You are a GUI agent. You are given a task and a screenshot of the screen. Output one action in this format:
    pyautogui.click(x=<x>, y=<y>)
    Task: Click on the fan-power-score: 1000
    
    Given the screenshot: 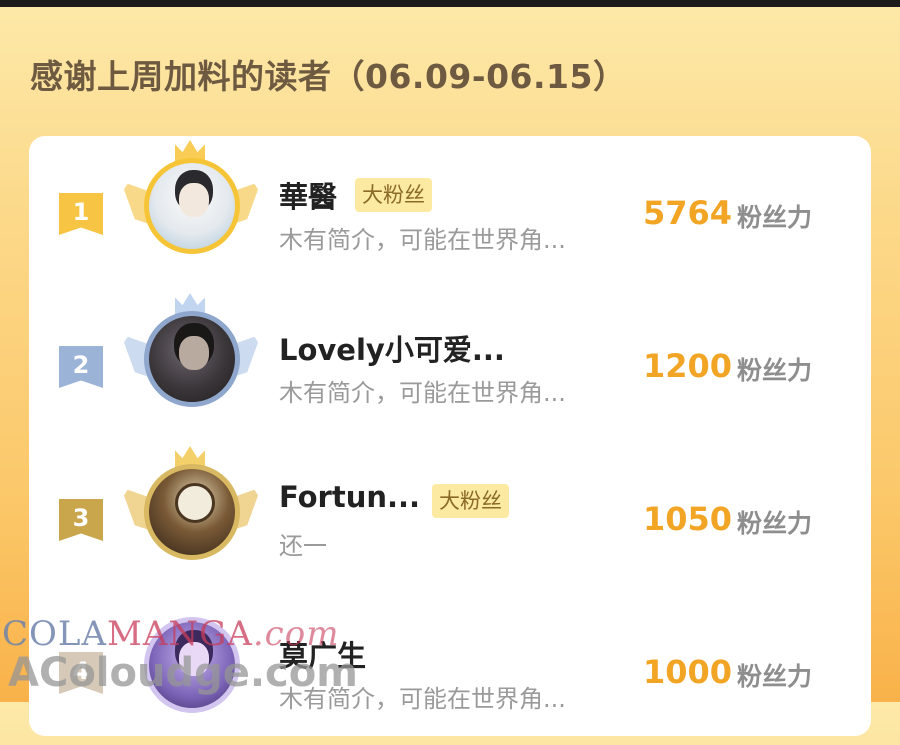 What is the action you would take?
    pyautogui.click(x=688, y=672)
    